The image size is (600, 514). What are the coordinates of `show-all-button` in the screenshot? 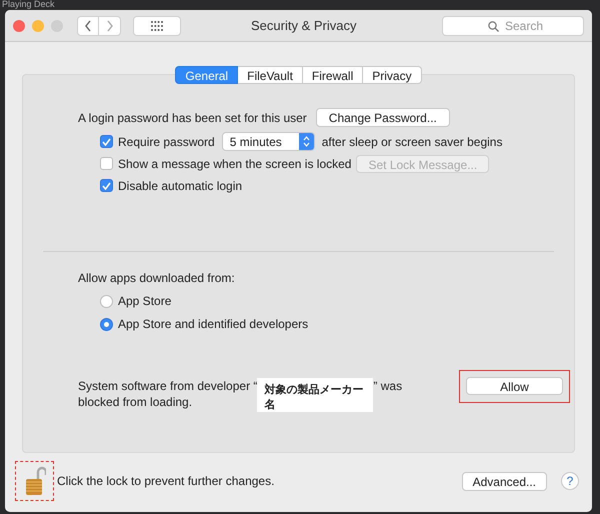 It's located at (157, 26).